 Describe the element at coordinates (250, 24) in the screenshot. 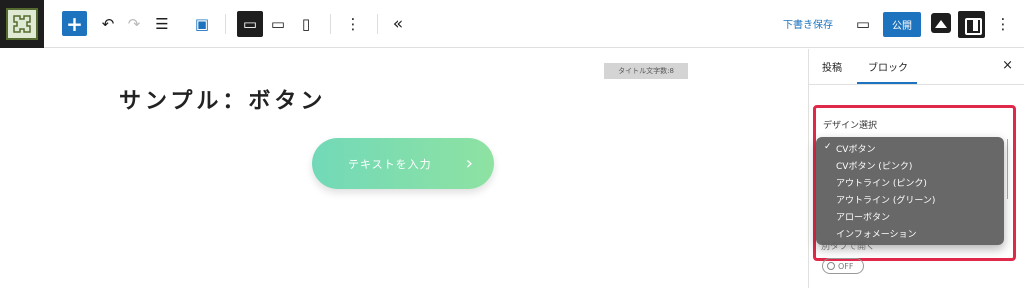

I see `device-desktop-icon: ▭` at that location.